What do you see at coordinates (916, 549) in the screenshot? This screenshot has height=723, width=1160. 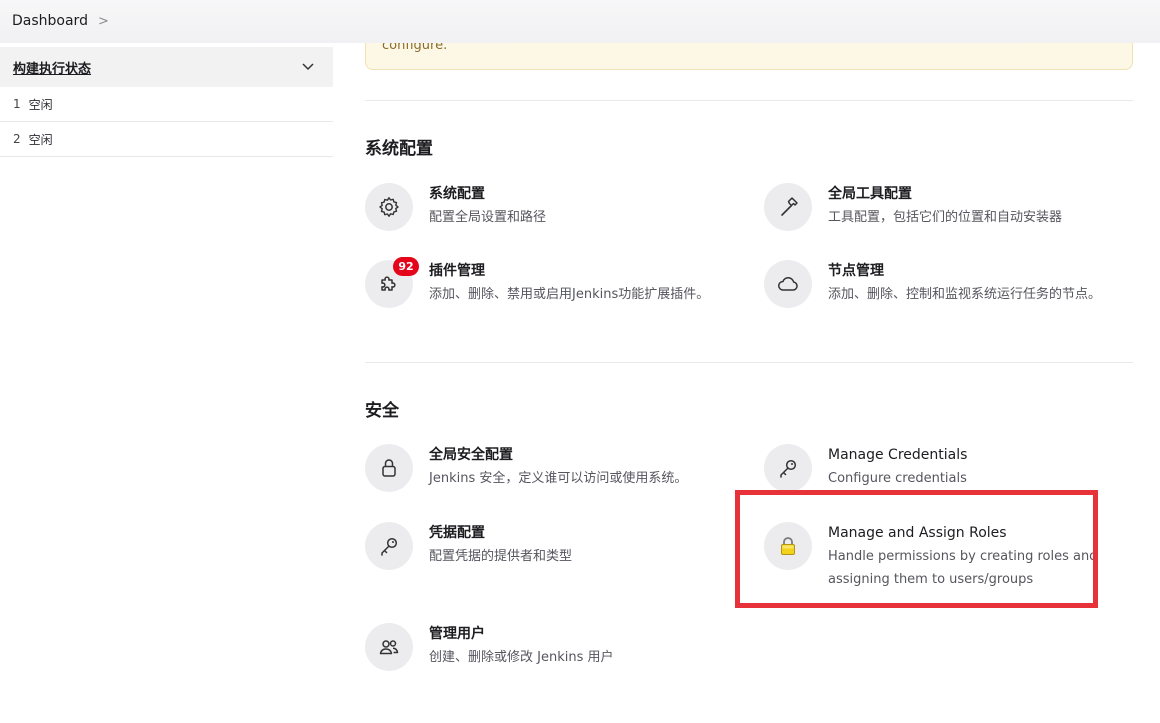 I see `highlight-box` at bounding box center [916, 549].